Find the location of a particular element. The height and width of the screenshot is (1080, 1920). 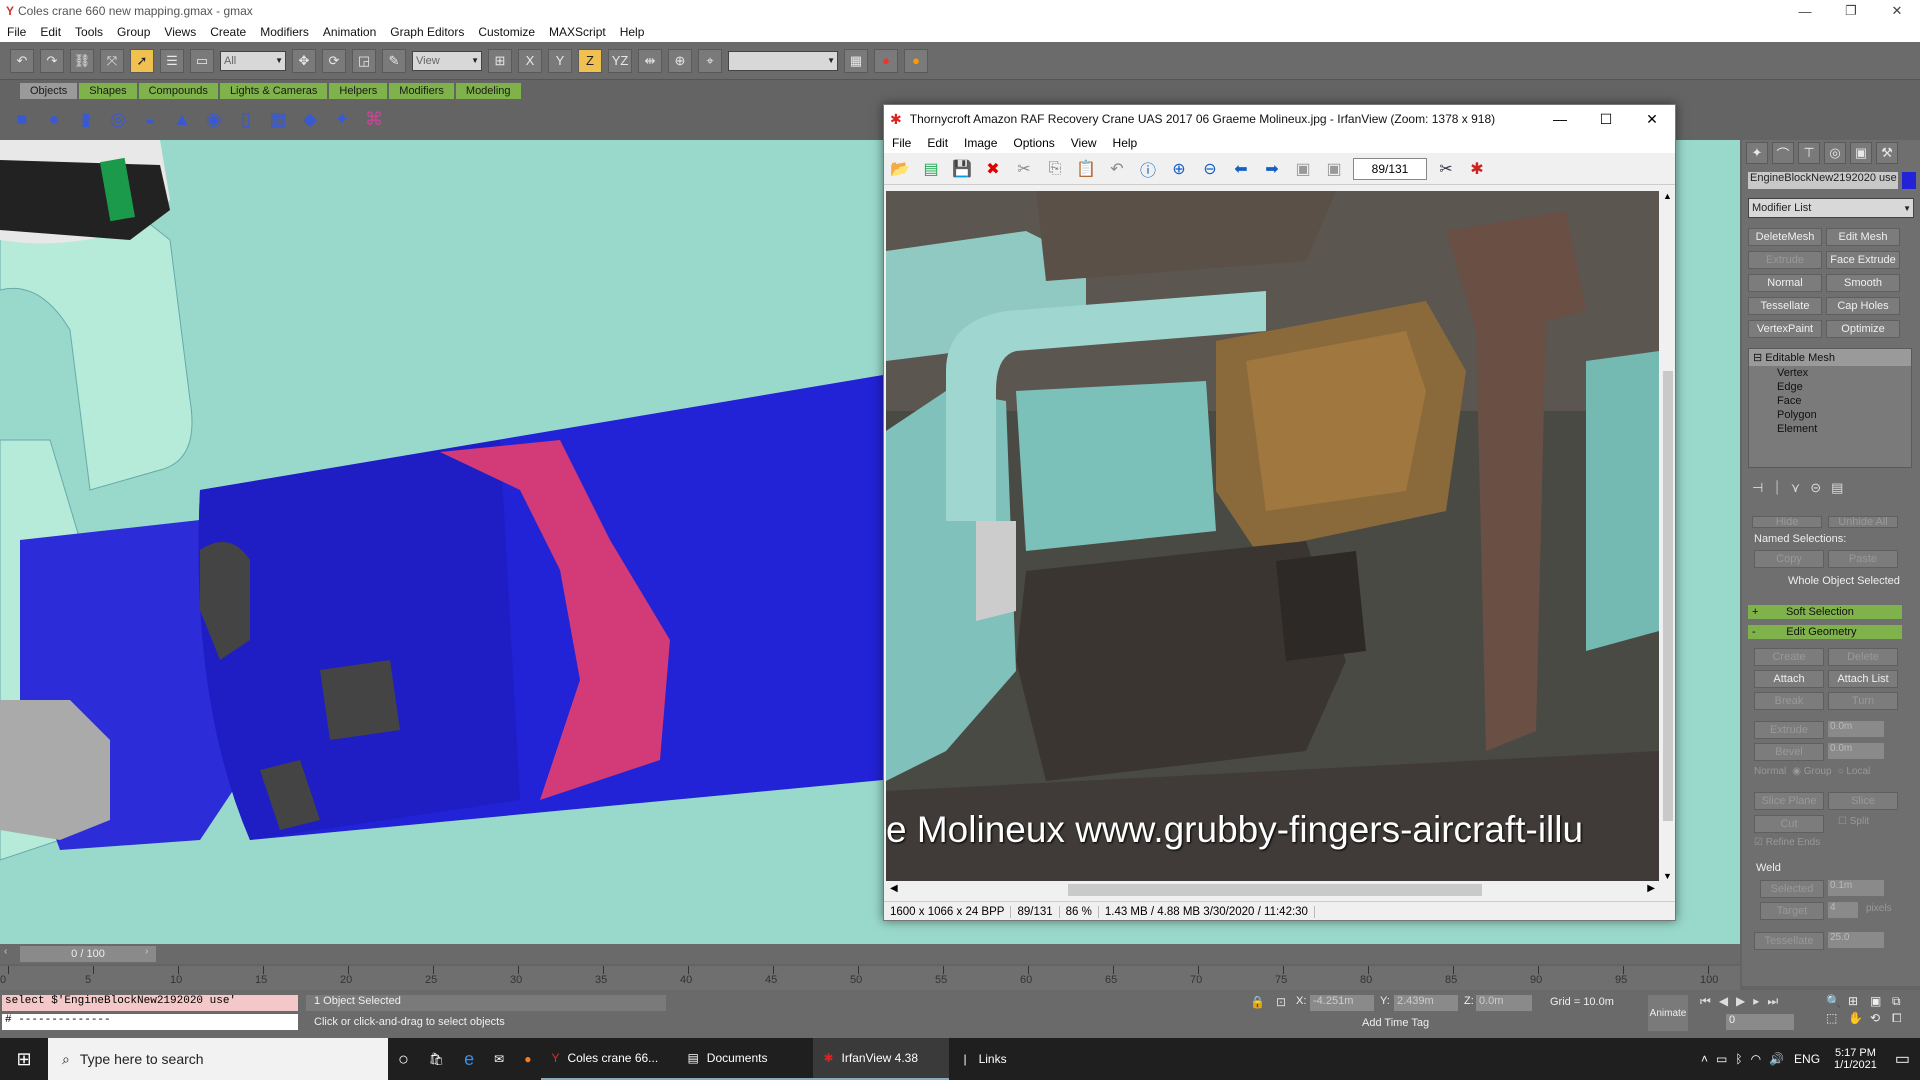

attach-list-button: Attach List is located at coordinates (1863, 679).